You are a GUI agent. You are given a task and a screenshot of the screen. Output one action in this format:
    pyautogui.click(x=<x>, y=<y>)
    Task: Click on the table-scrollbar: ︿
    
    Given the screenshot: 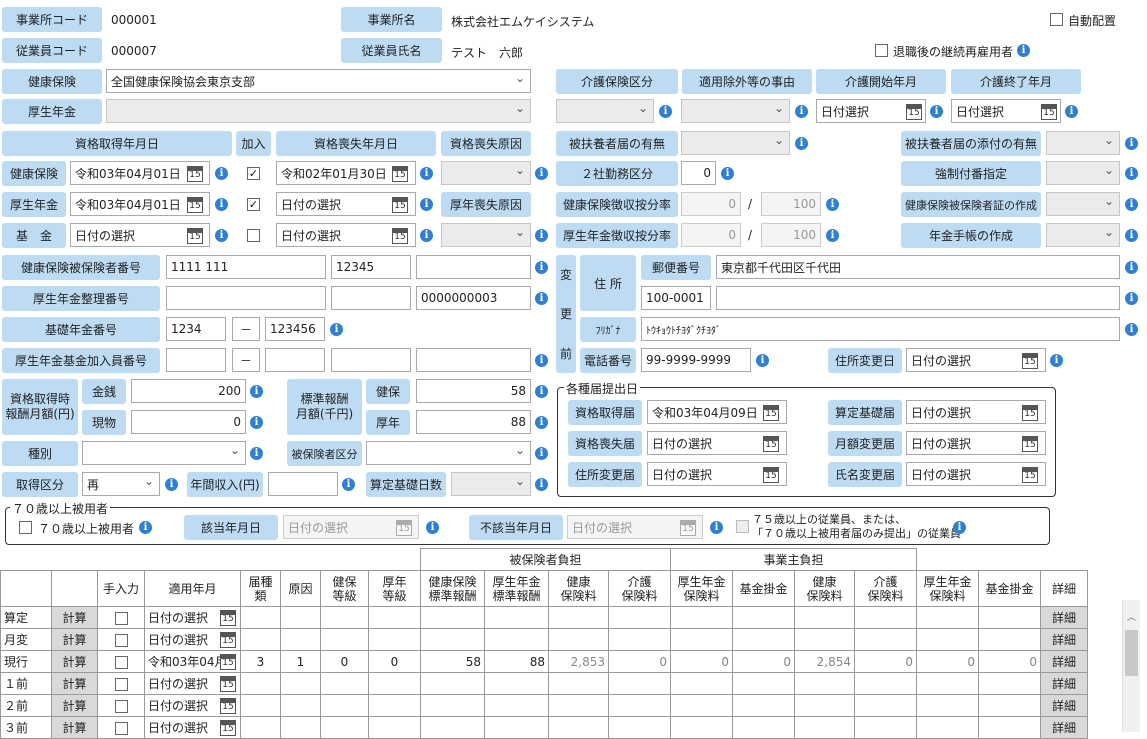 What is the action you would take?
    pyautogui.click(x=1131, y=666)
    